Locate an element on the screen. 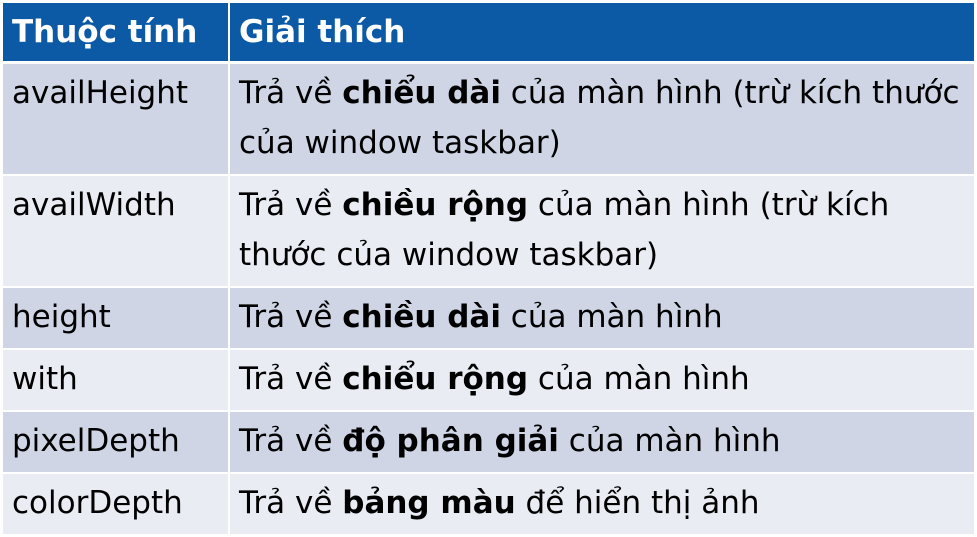 The height and width of the screenshot is (537, 977). description-cell: Trả về độ phân giải của màn hình is located at coordinates (601, 442).